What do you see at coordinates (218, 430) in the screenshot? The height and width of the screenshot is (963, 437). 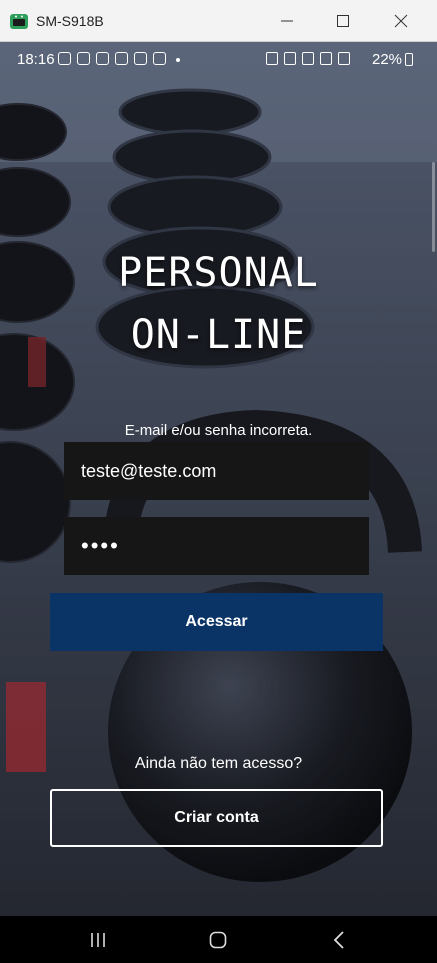 I see `login-error-message: E-mail e/ou senha incorreta.` at bounding box center [218, 430].